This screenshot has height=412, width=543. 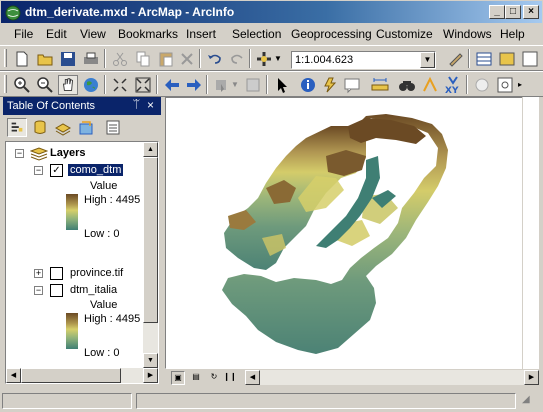 What do you see at coordinates (264, 59) in the screenshot?
I see `add-data-icon` at bounding box center [264, 59].